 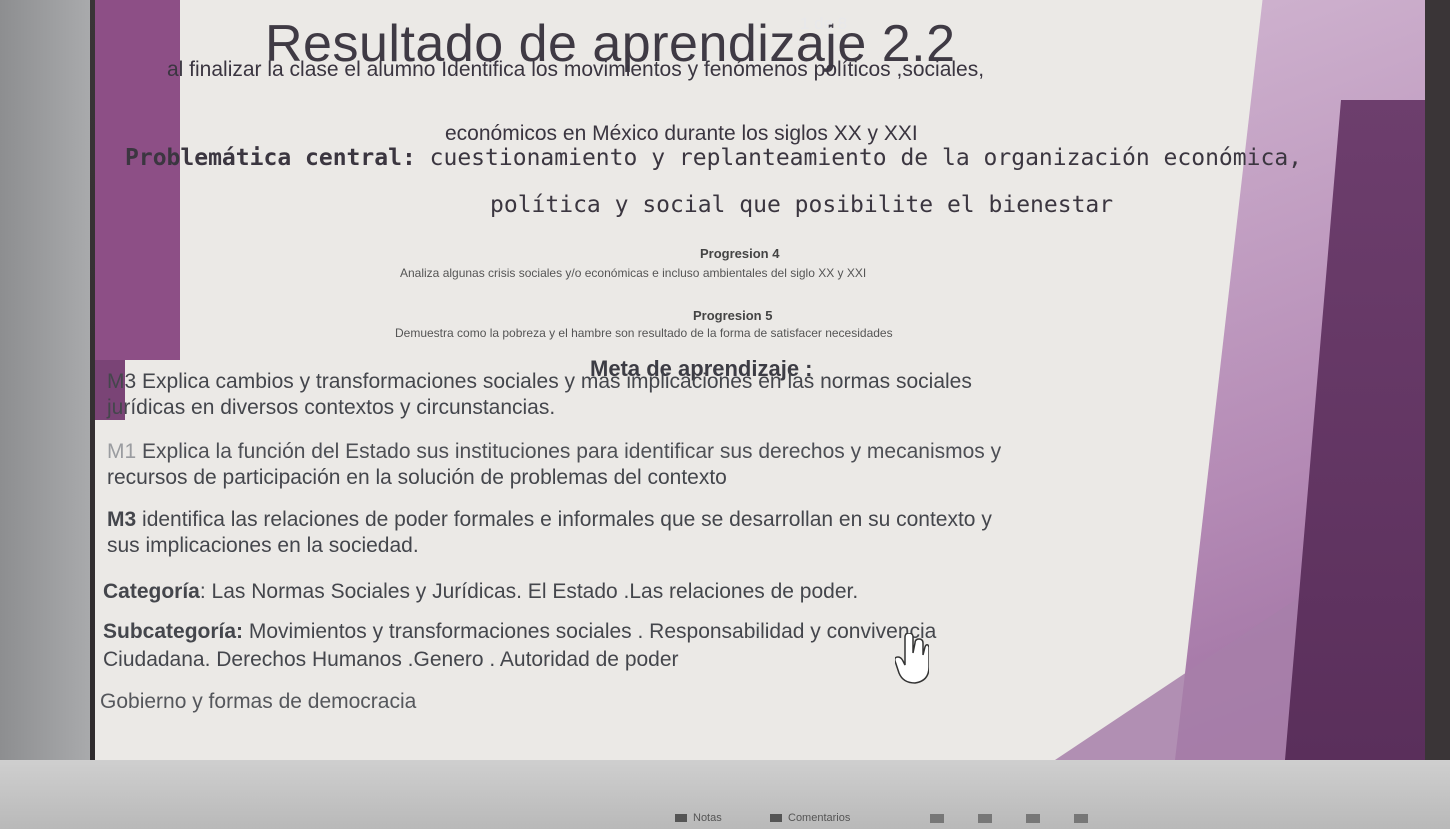 I want to click on meta-m3a-code: M3, so click(x=122, y=381).